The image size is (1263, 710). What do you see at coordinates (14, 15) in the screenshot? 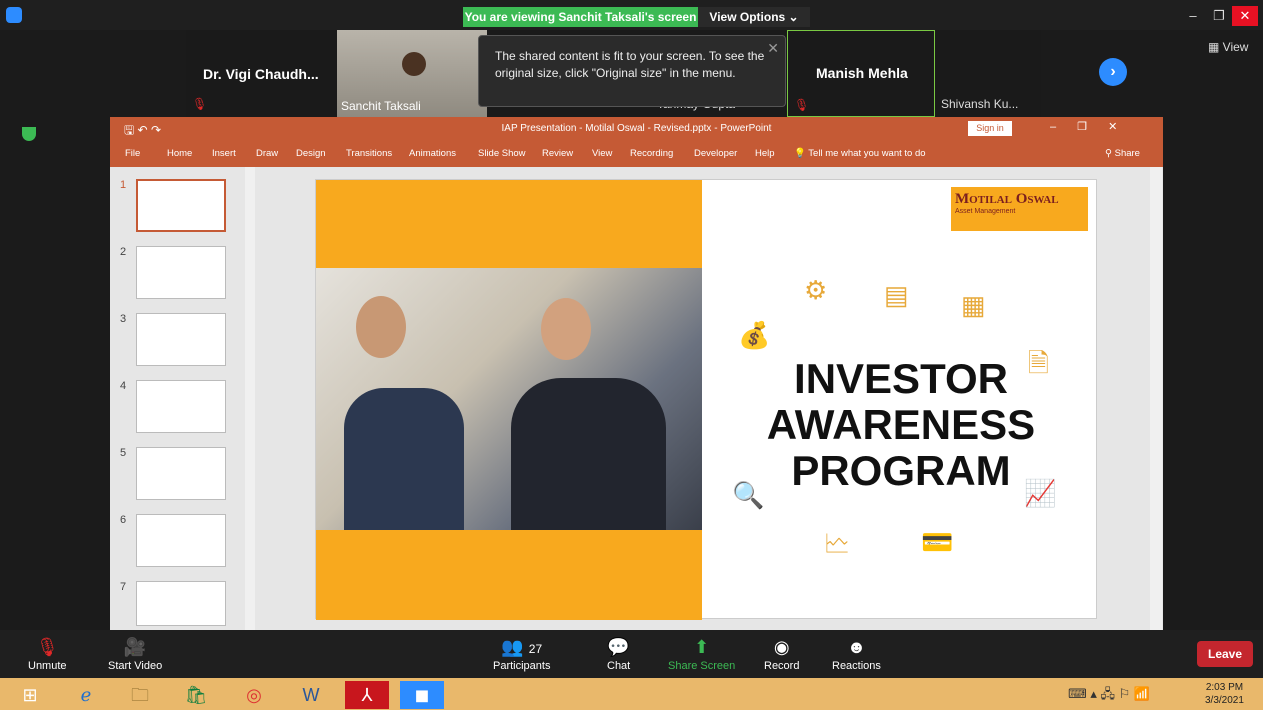
I see `zoom-app-icon` at bounding box center [14, 15].